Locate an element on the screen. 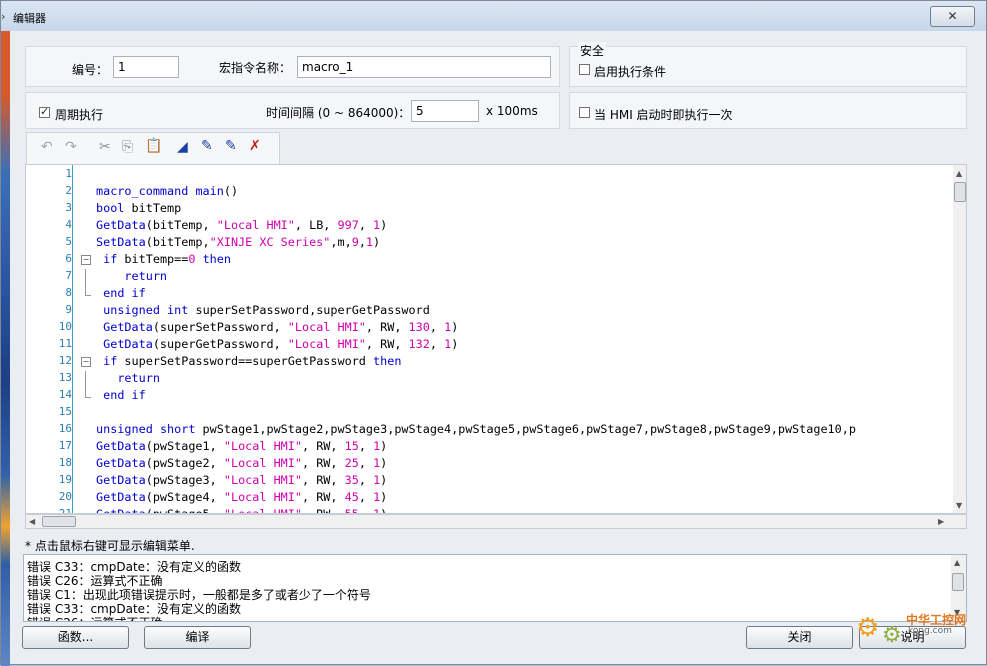 The width and height of the screenshot is (987, 666). line-number: 4 is located at coordinates (68, 224).